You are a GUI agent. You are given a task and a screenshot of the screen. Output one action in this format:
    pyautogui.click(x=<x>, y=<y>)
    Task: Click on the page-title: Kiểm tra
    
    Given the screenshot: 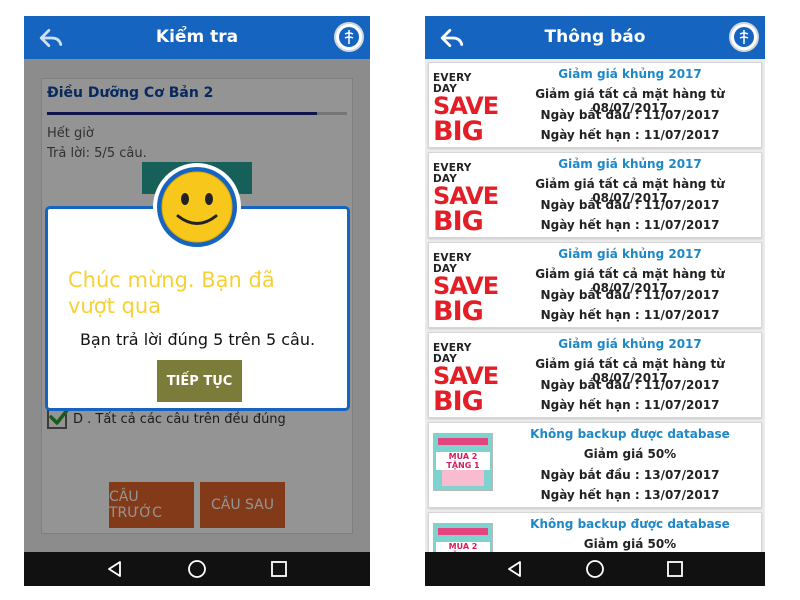 What is the action you would take?
    pyautogui.click(x=197, y=37)
    